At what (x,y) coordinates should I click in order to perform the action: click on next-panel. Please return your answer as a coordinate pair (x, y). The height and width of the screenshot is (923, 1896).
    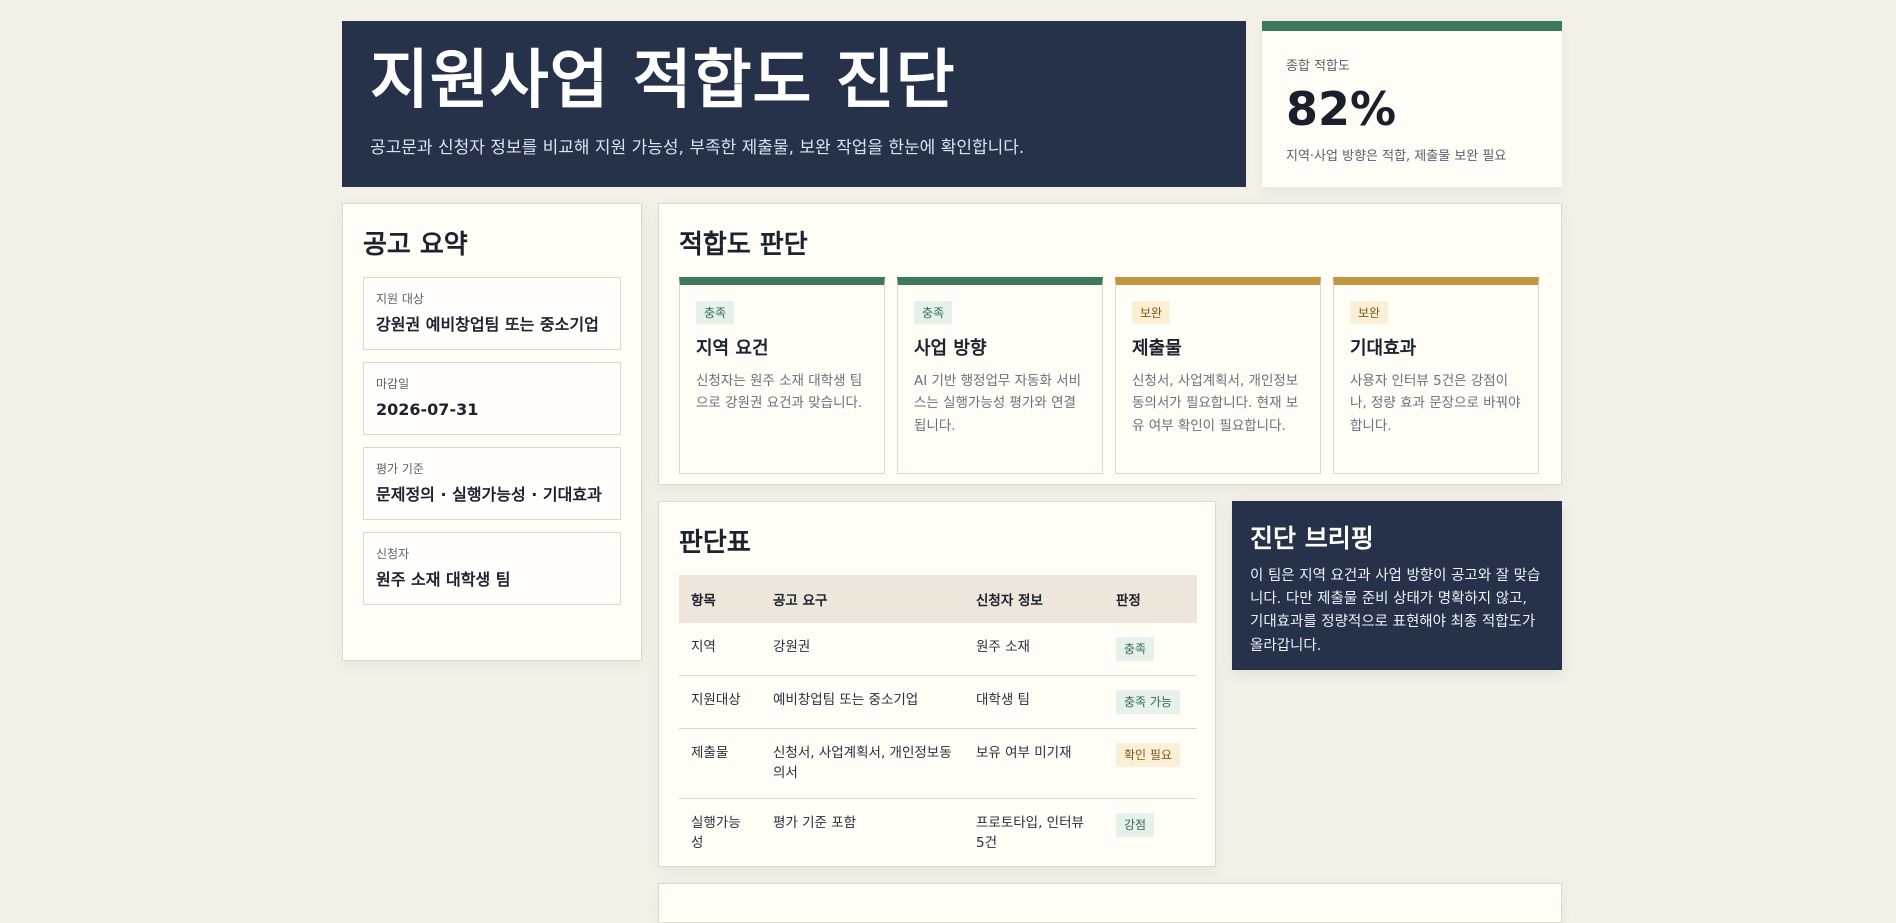
    Looking at the image, I should click on (1110, 903).